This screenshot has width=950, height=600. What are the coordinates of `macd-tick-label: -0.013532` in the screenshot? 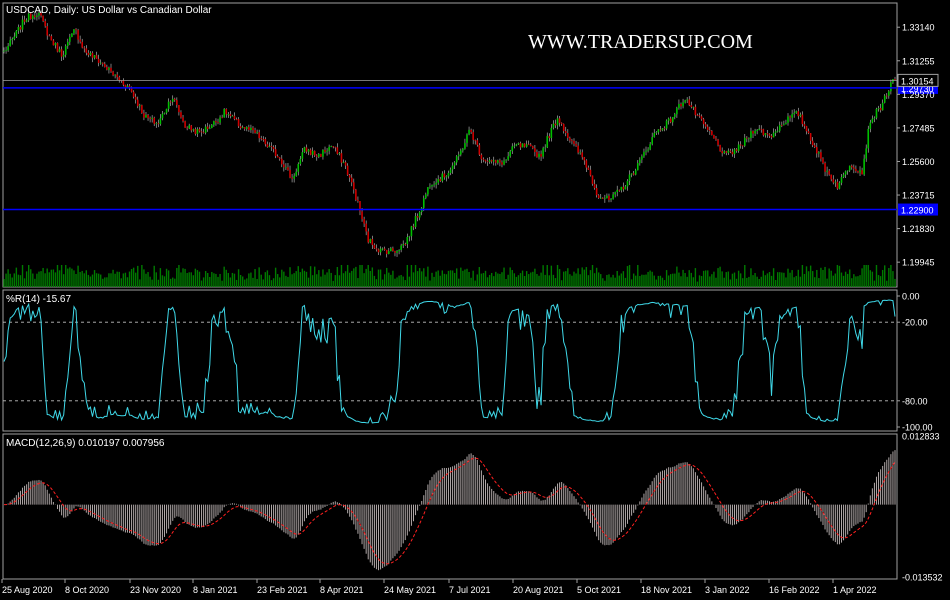 It's located at (922, 578).